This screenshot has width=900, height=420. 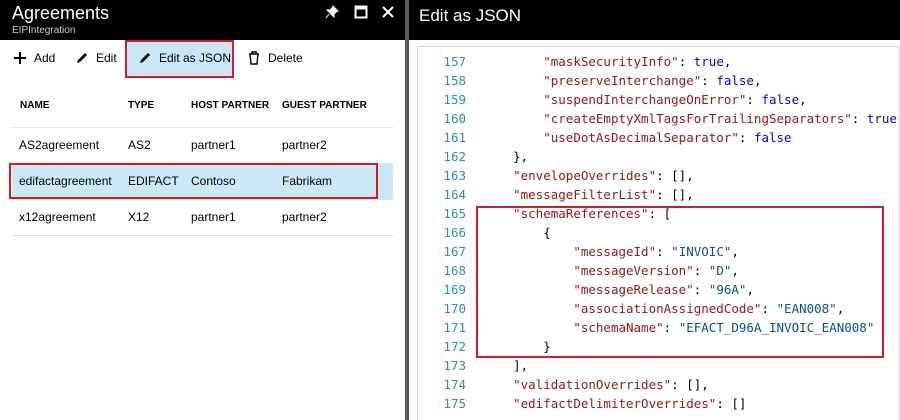 I want to click on add-label: Add, so click(x=45, y=58).